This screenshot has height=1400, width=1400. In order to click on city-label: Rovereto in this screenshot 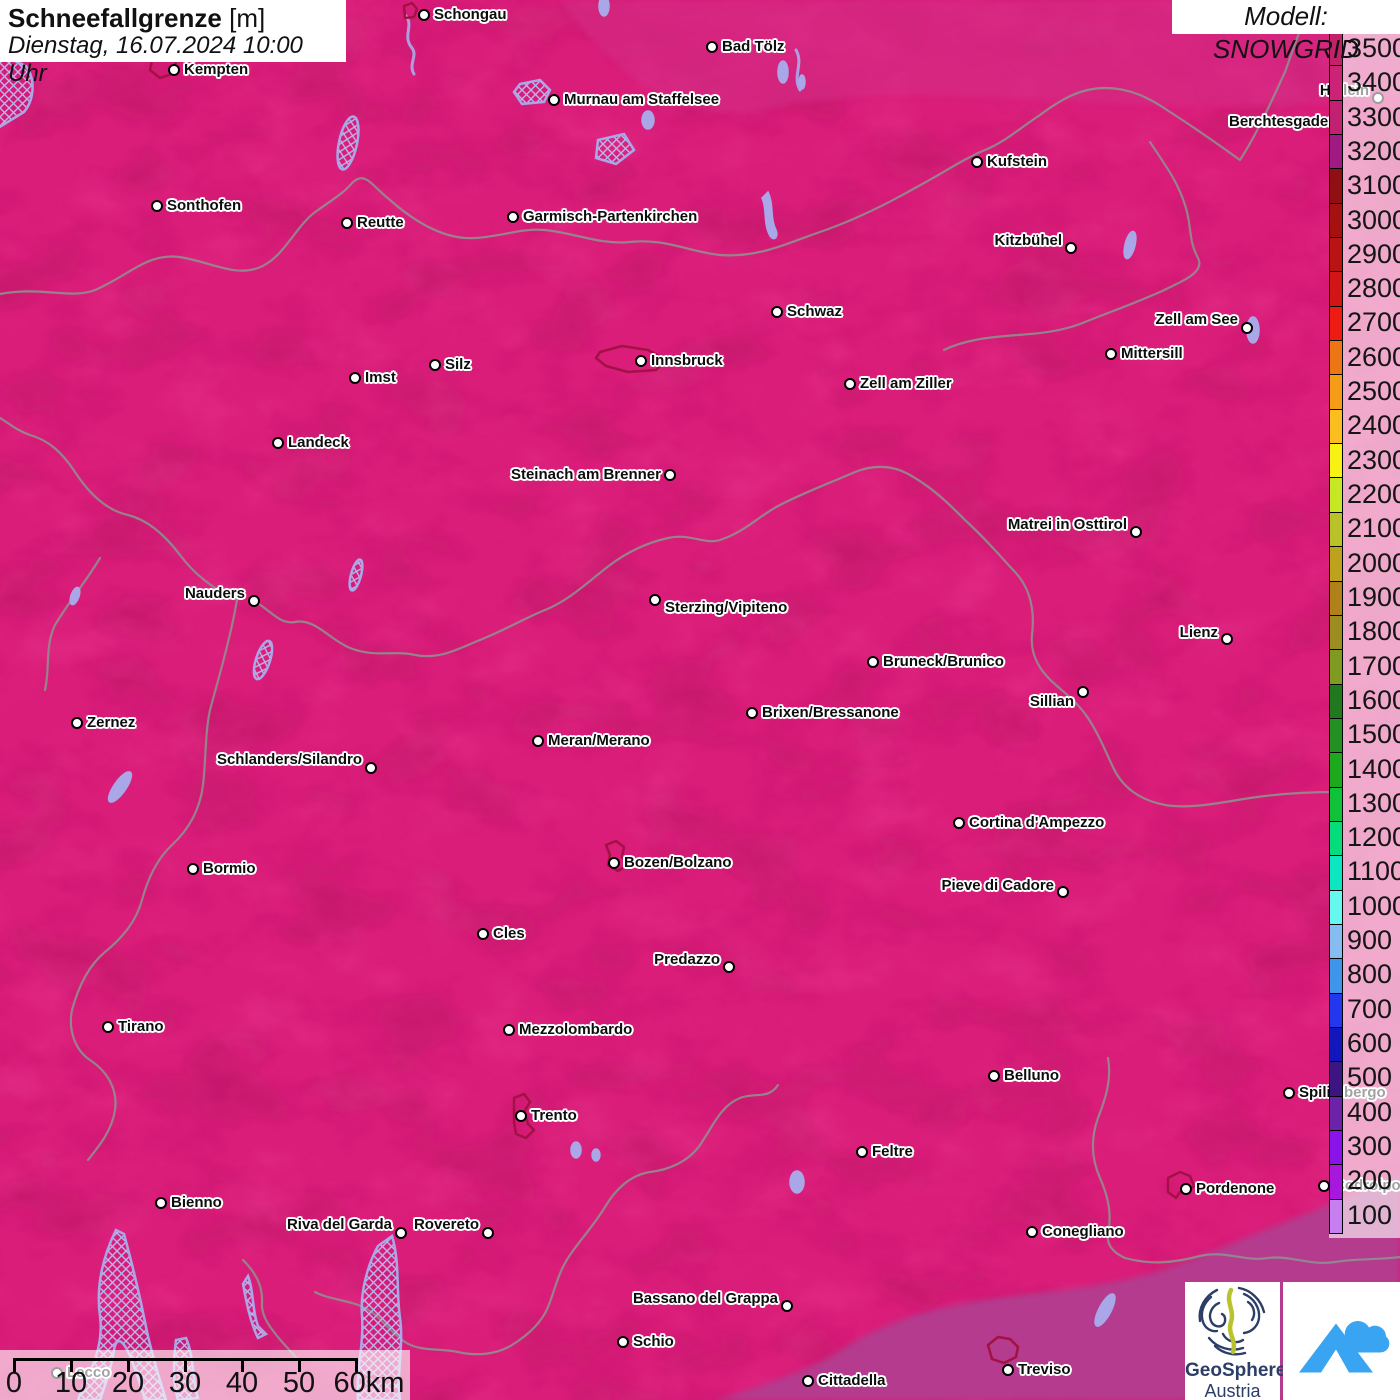, I will do `click(446, 1224)`.